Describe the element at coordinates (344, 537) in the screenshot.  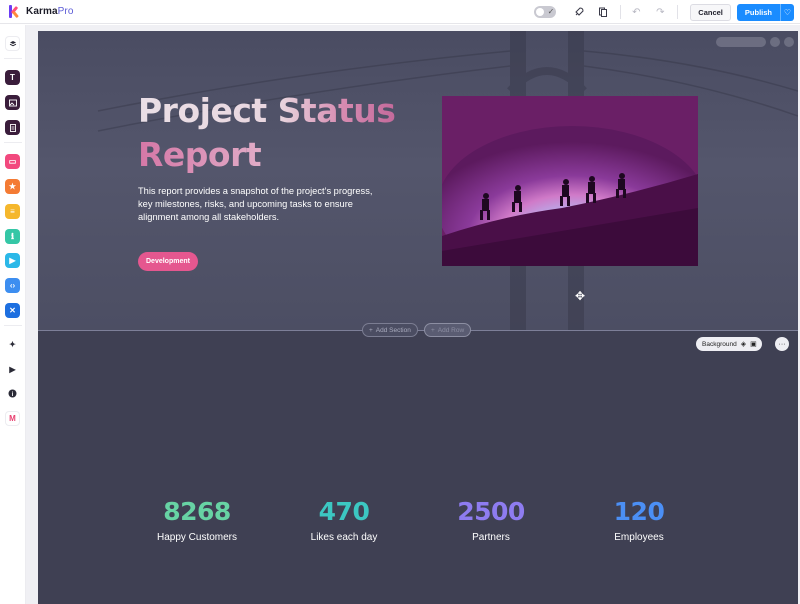
I see `stat-label: Likes each day` at that location.